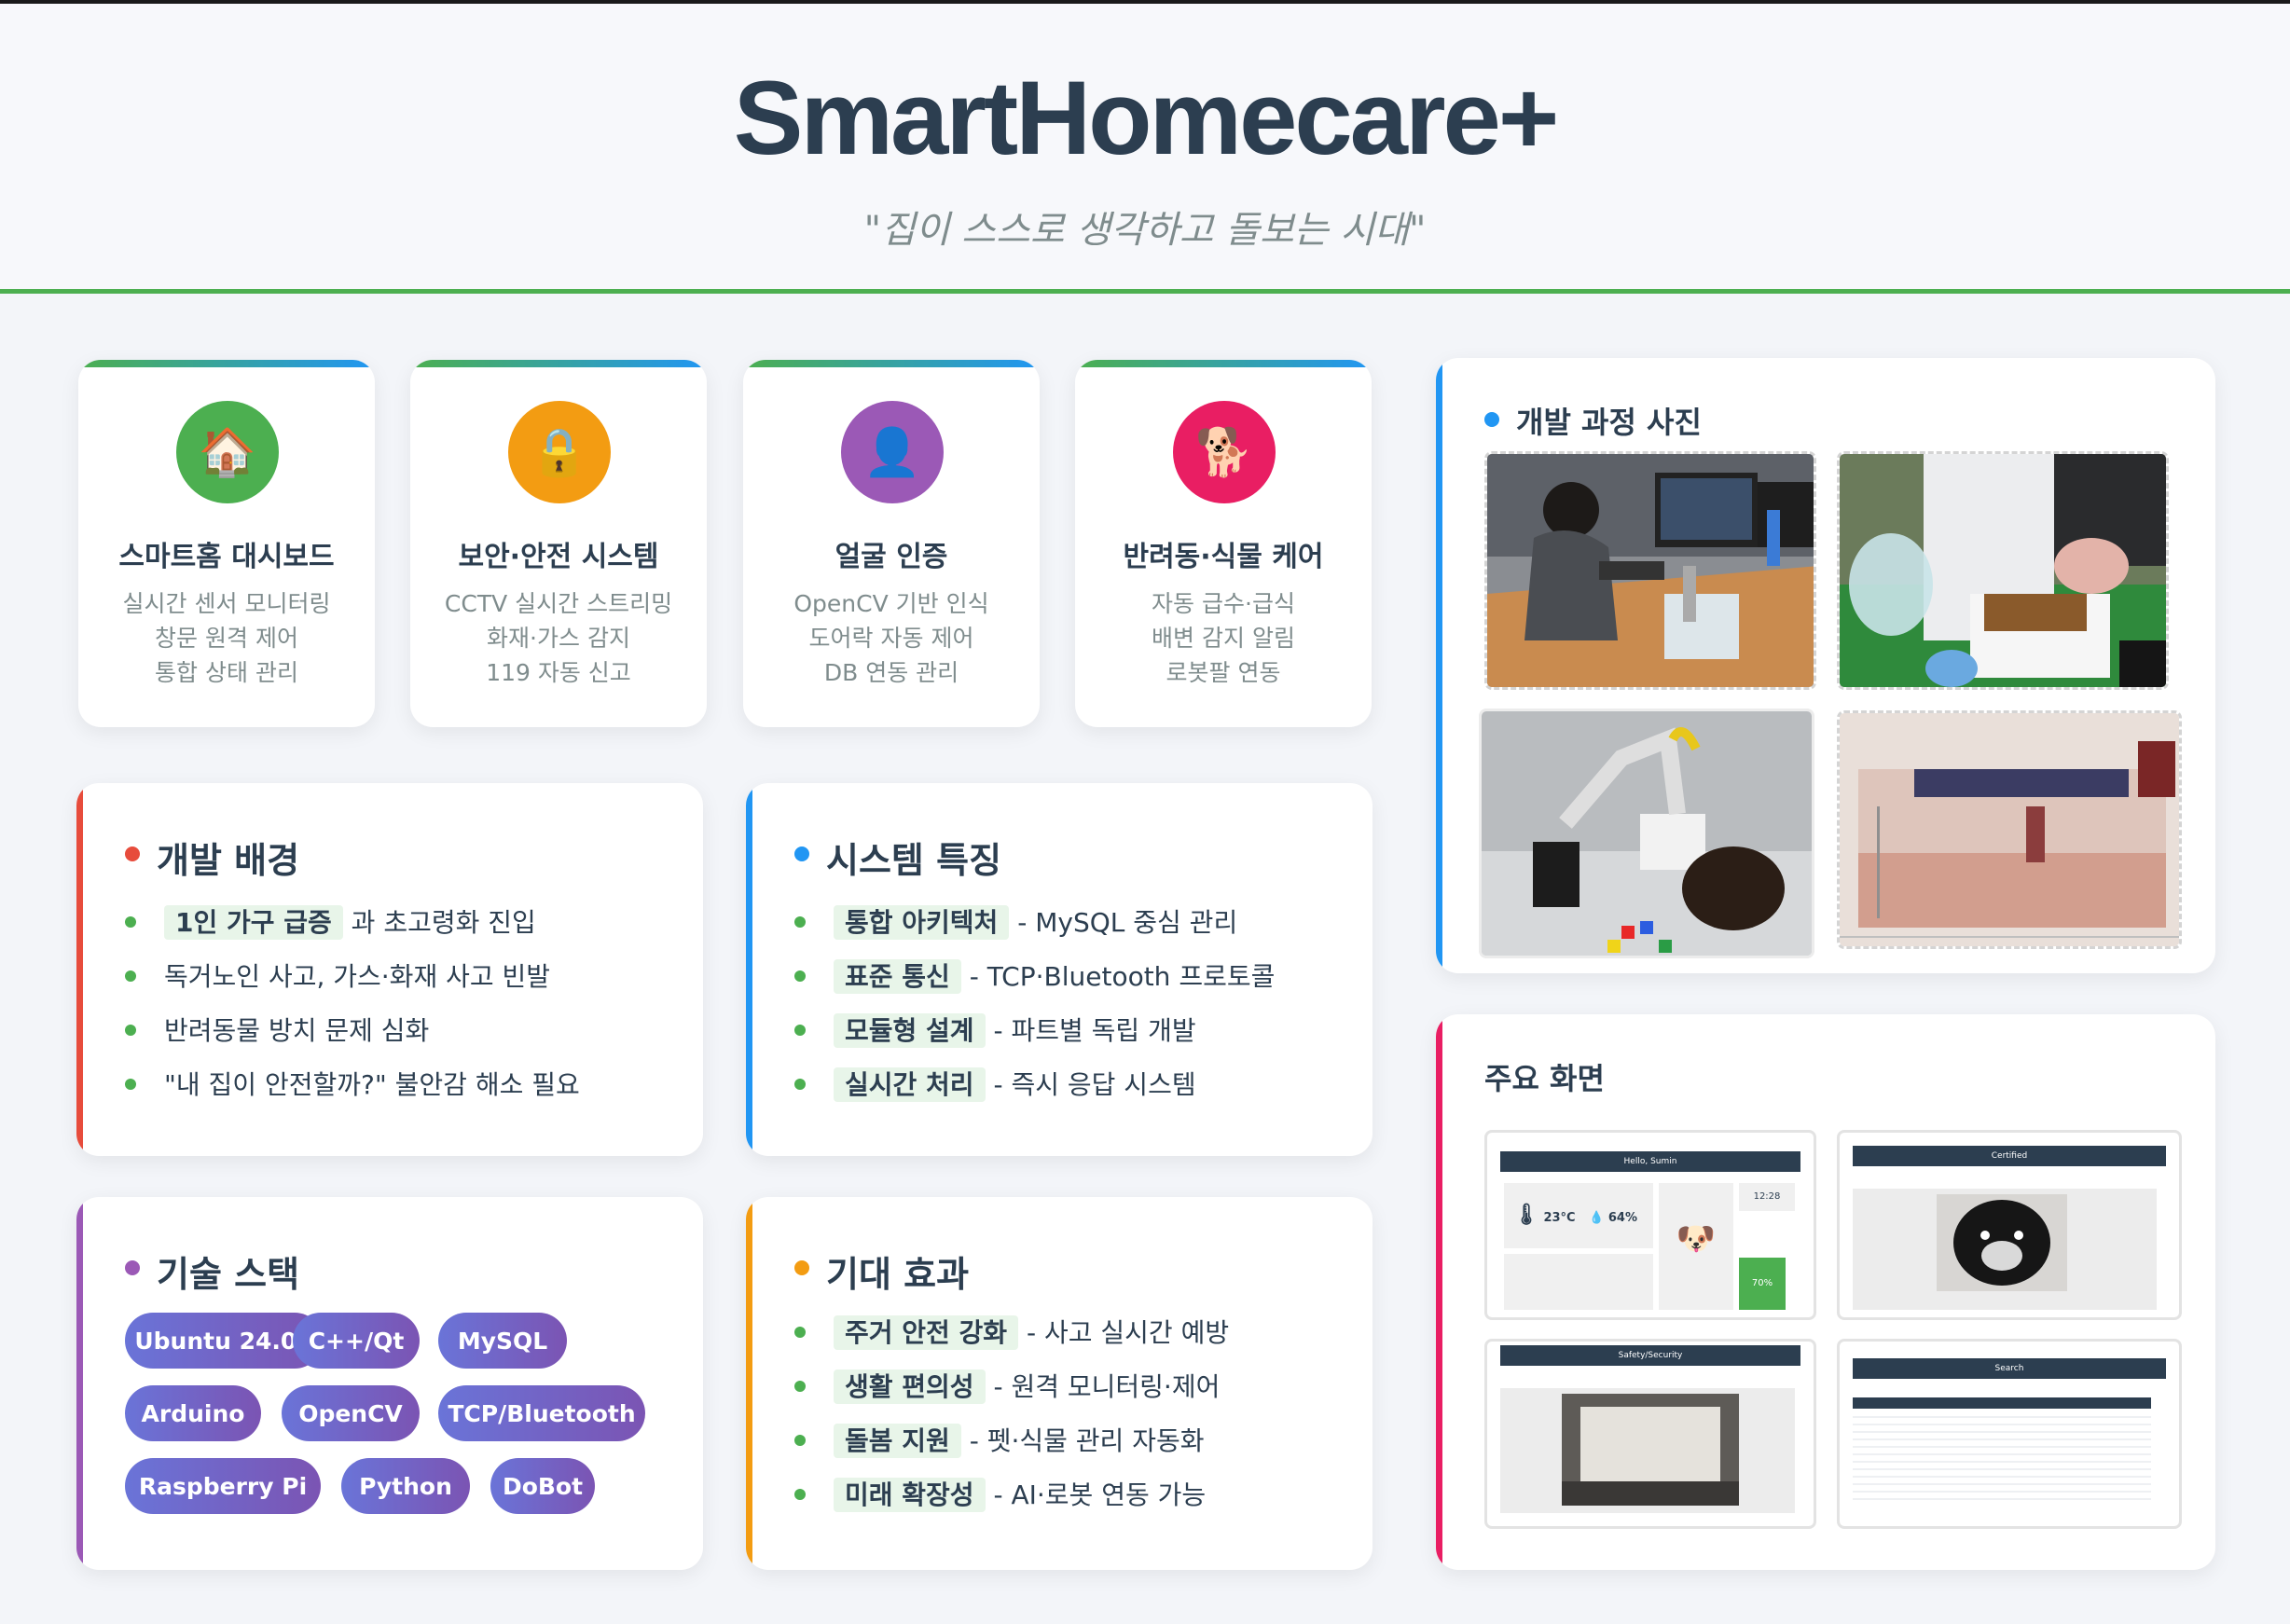  What do you see at coordinates (1011, 1331) in the screenshot?
I see `list-item: 주거 안전 강화 - 사고 실시간 예방` at bounding box center [1011, 1331].